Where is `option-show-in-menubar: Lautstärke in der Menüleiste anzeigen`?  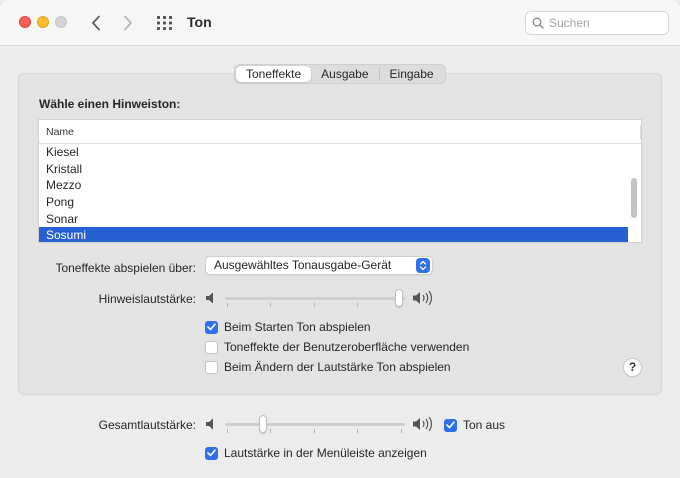 option-show-in-menubar: Lautstärke in der Menüleiste anzeigen is located at coordinates (316, 453).